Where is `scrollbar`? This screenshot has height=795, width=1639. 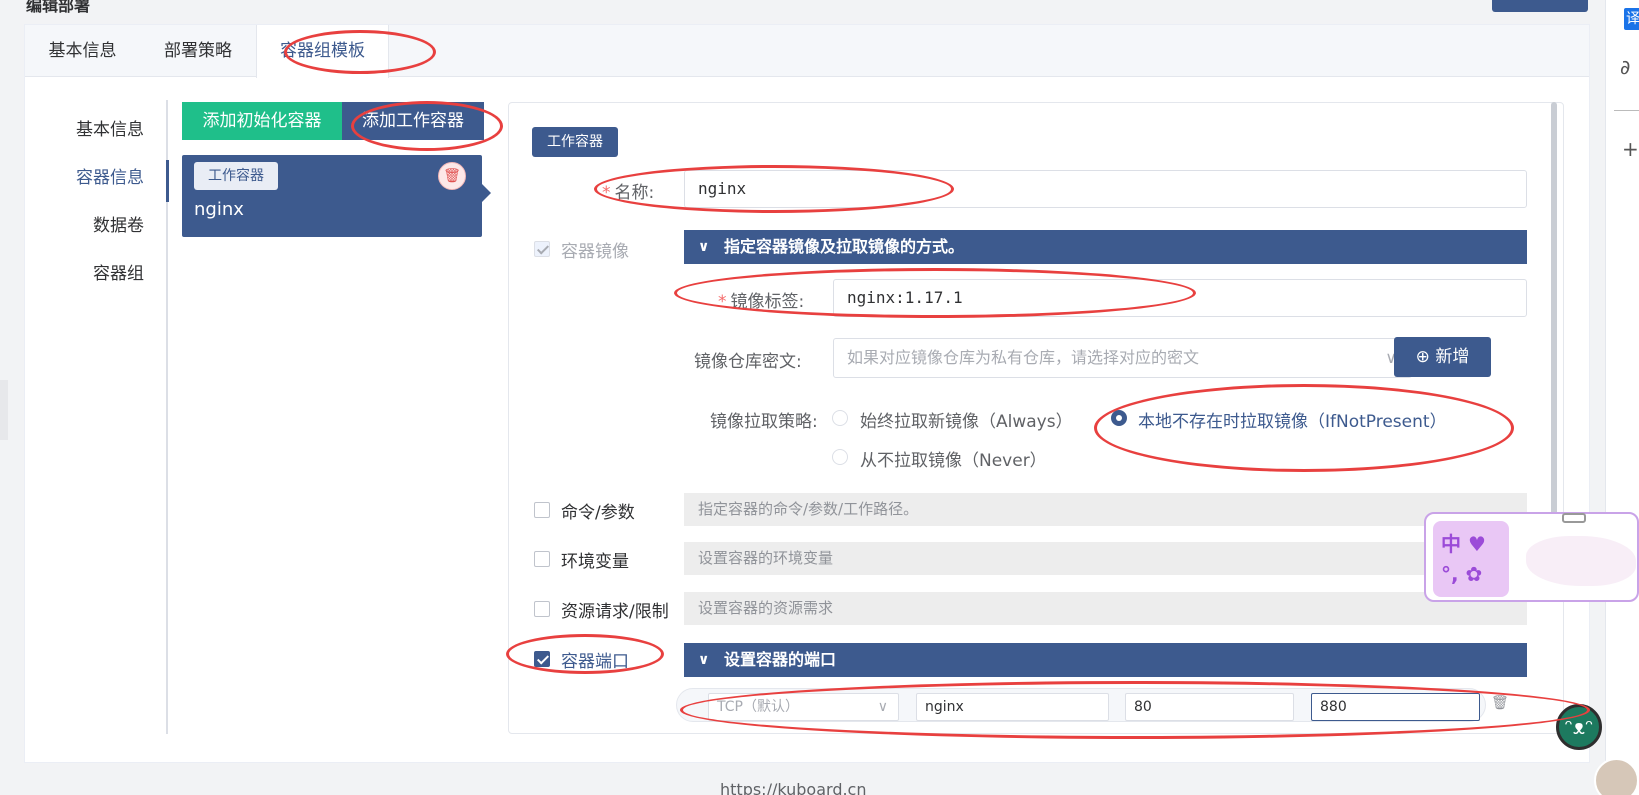
scrollbar is located at coordinates (1554, 317).